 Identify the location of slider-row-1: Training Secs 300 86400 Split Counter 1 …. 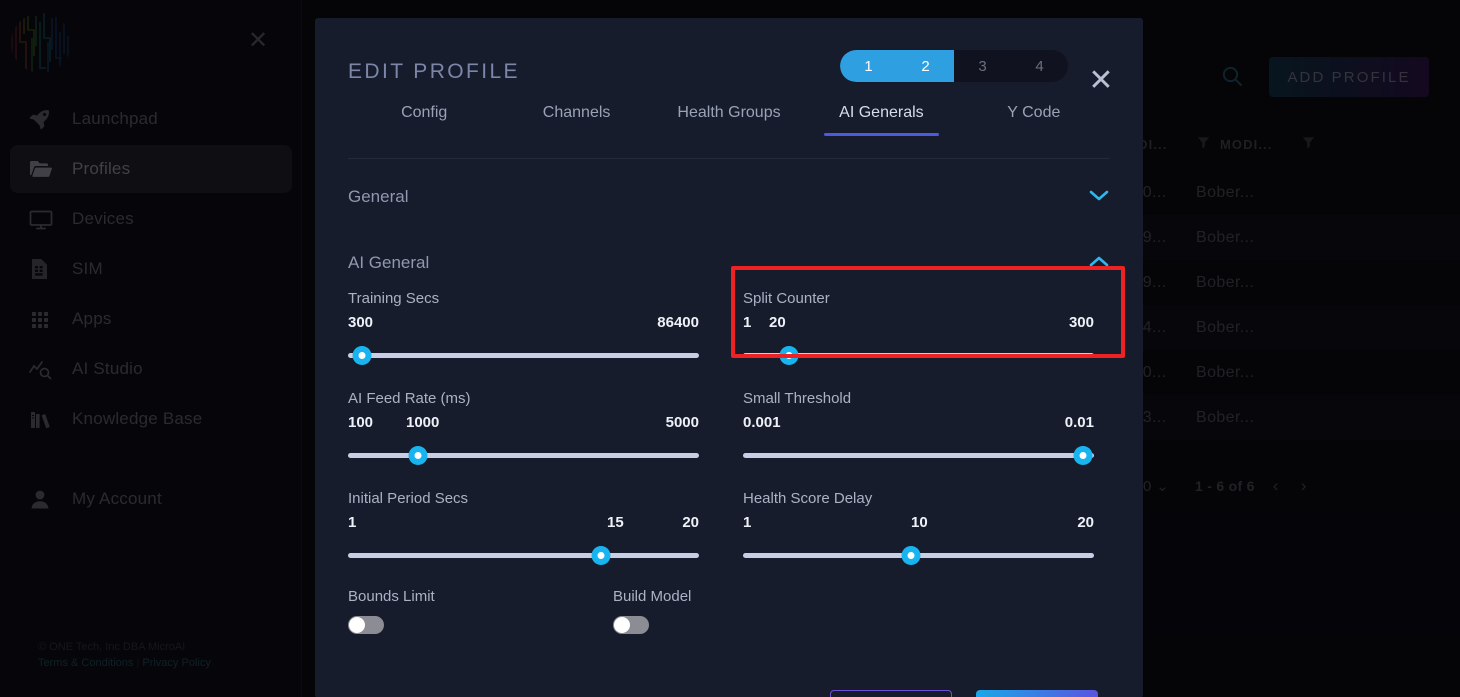
(729, 326).